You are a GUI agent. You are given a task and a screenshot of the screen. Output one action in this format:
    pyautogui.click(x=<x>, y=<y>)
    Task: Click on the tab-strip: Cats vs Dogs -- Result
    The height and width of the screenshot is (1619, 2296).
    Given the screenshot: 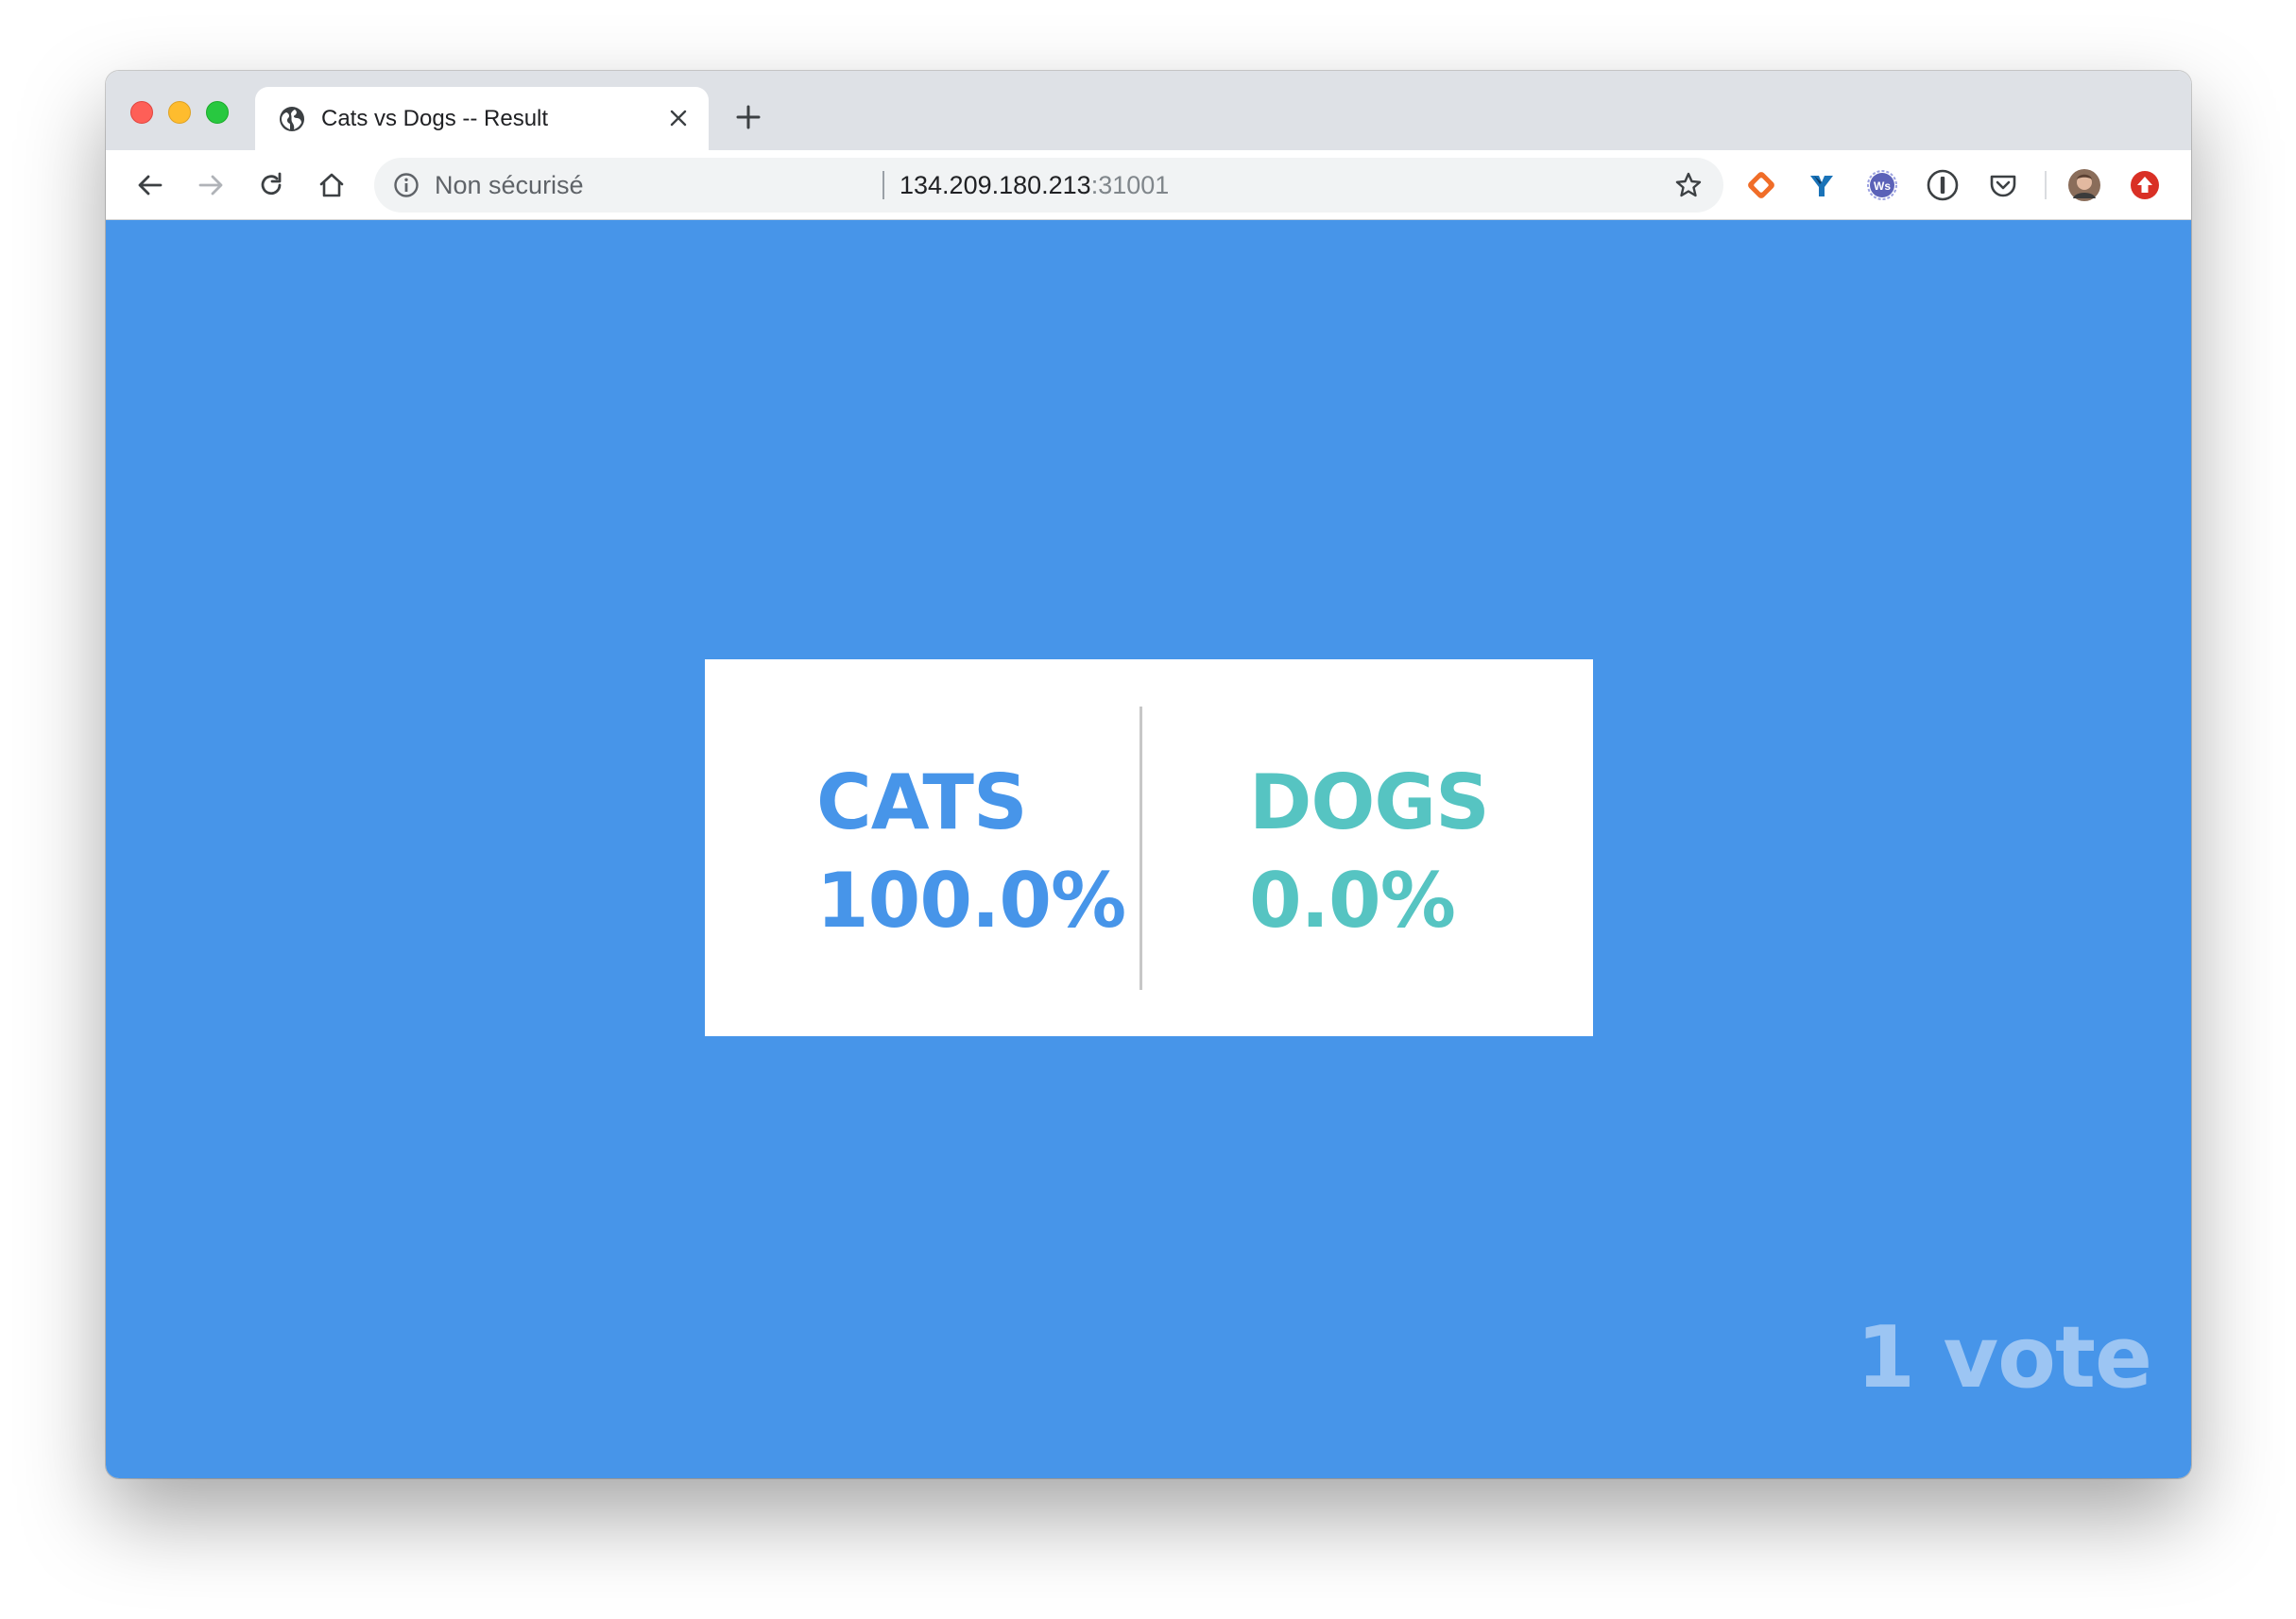 What is the action you would take?
    pyautogui.click(x=1148, y=110)
    